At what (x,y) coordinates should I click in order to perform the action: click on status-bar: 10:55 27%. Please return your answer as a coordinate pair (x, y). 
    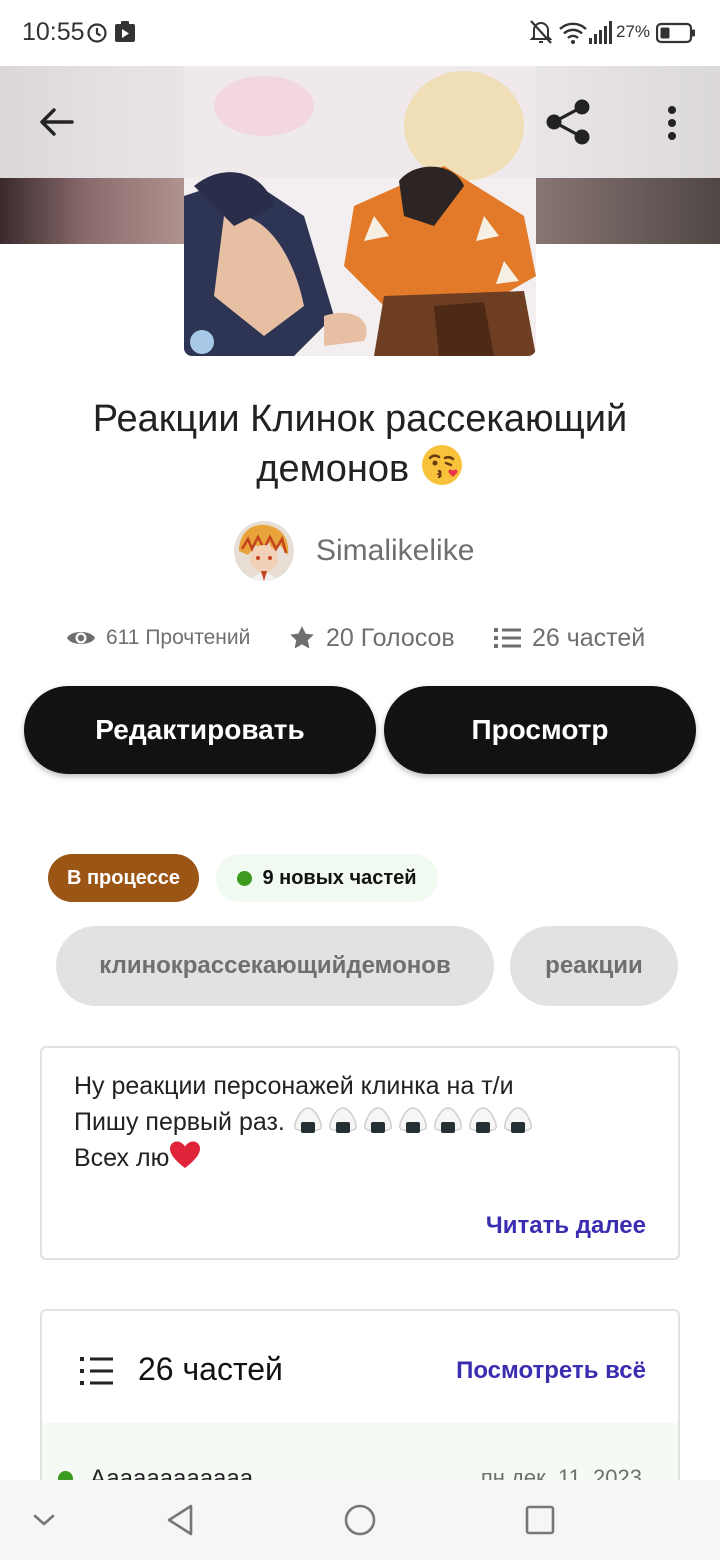
    Looking at the image, I should click on (360, 33).